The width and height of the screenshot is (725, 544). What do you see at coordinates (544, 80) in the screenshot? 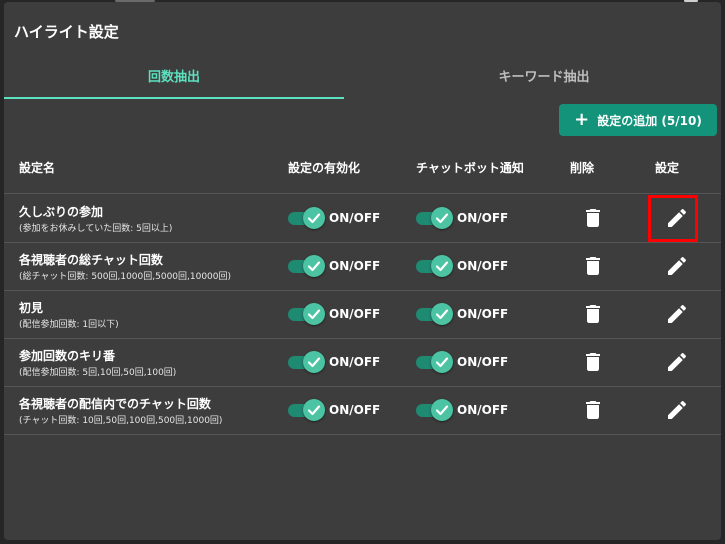
I see `tab-keyword-extraction: キーワード抽出` at bounding box center [544, 80].